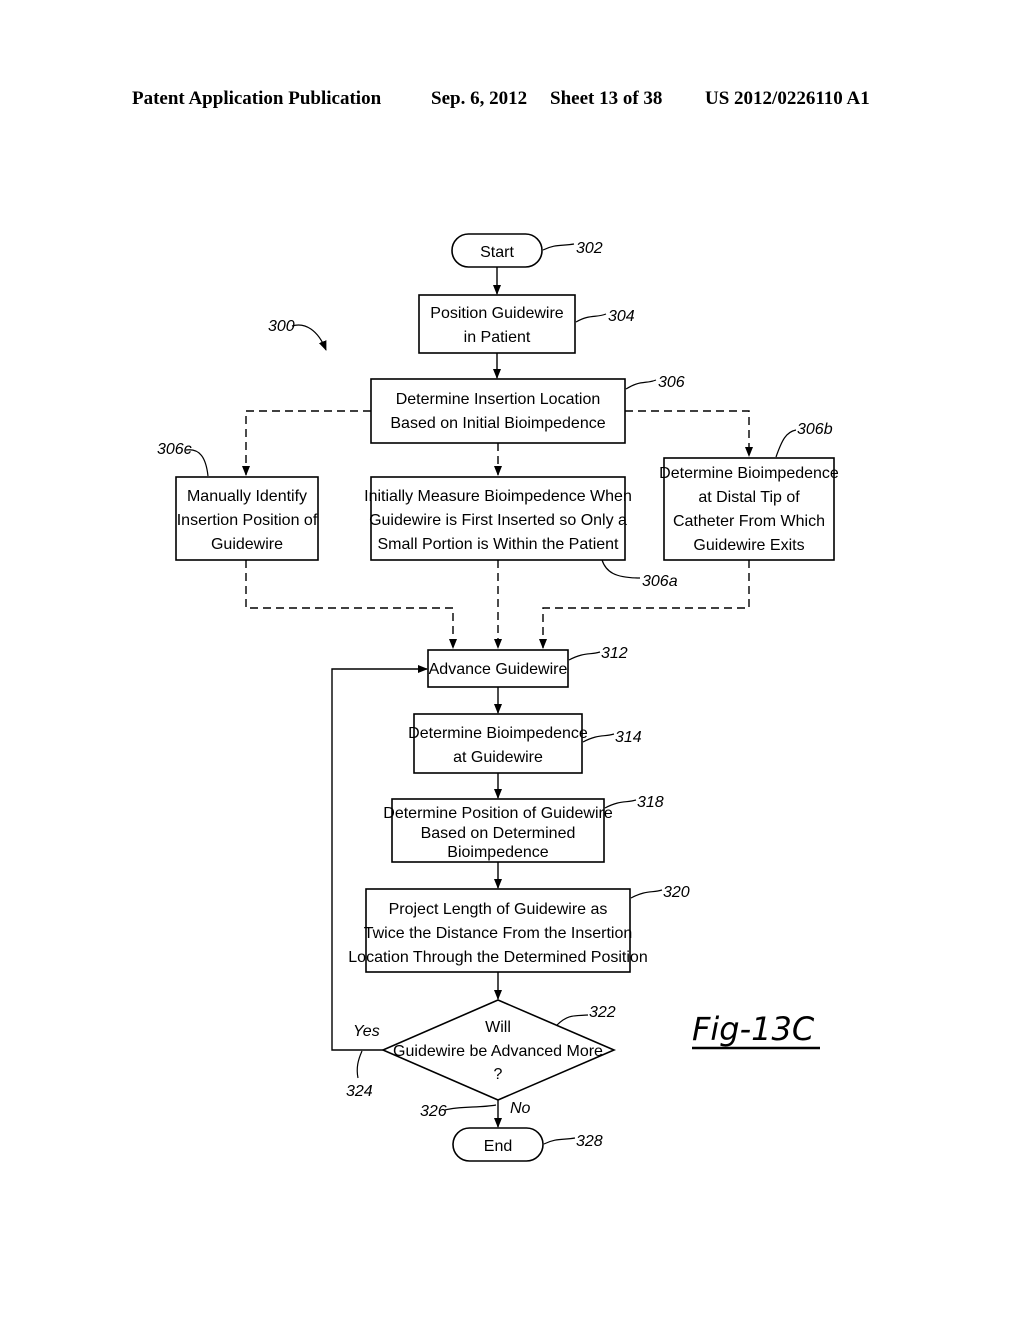  Describe the element at coordinates (498, 1074) in the screenshot. I see `node-text: ?` at that location.